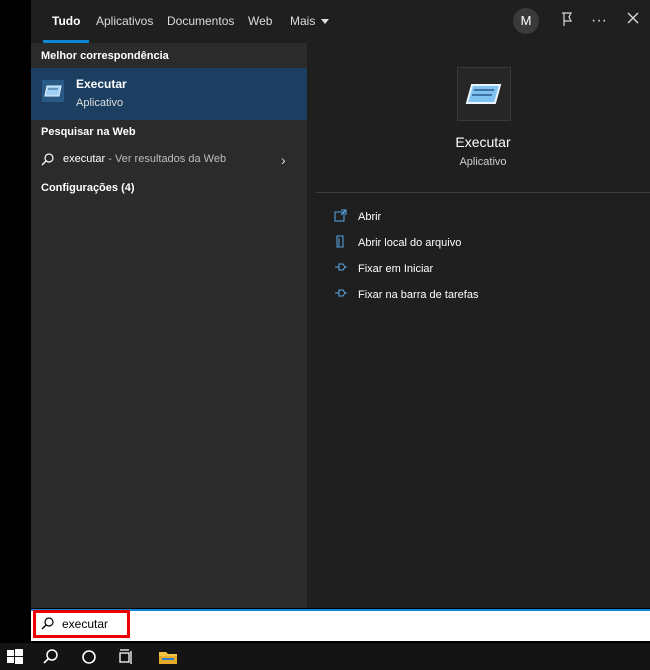 The height and width of the screenshot is (670, 650). I want to click on action-open-file-location-label: Abrir local do arquivo, so click(410, 243).